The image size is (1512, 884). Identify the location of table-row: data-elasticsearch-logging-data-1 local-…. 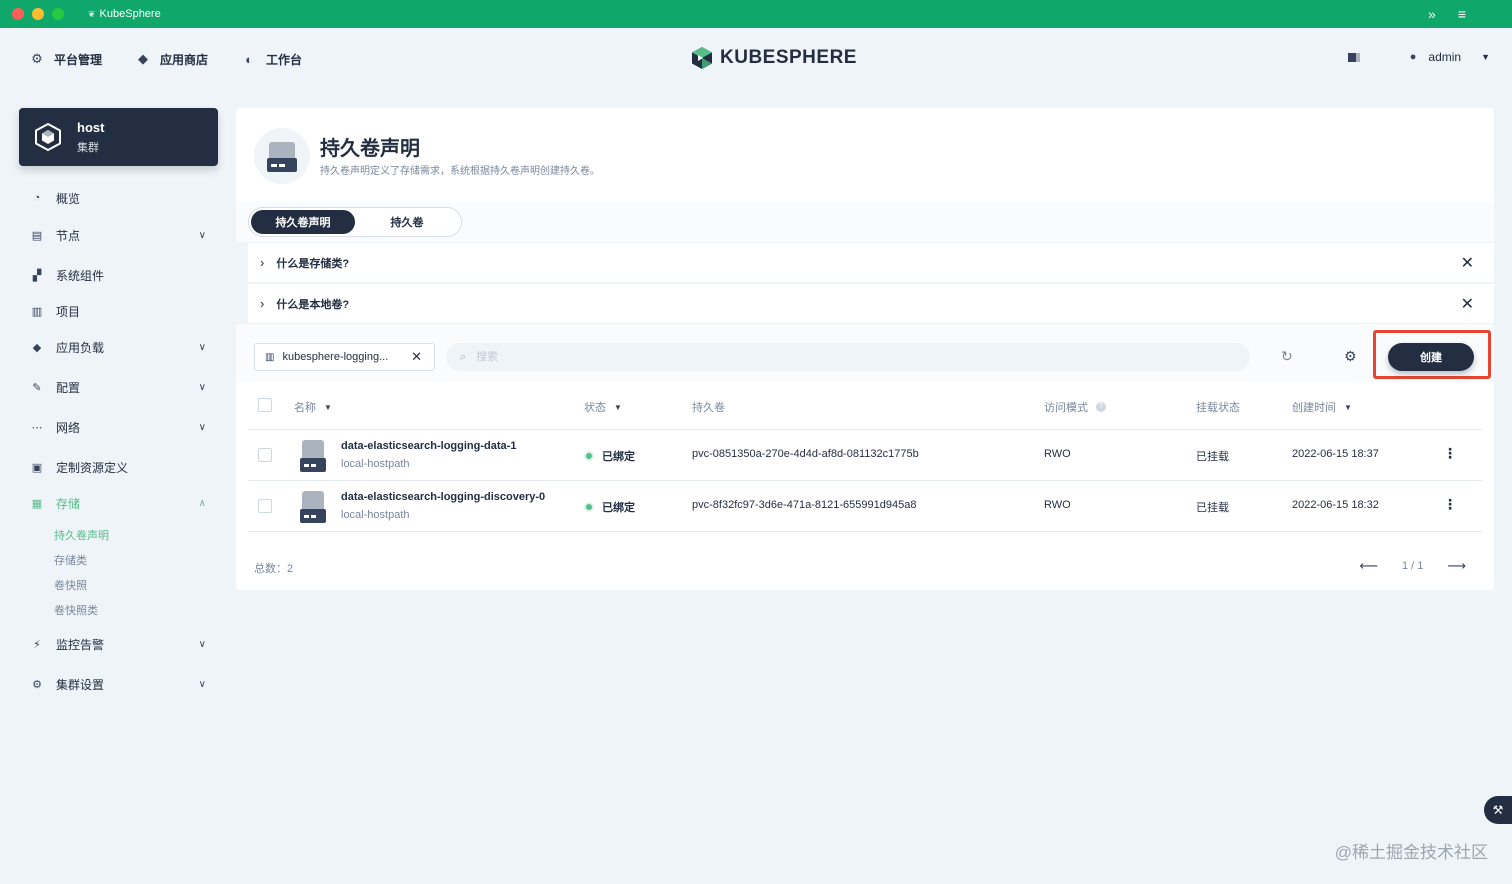
(865, 455).